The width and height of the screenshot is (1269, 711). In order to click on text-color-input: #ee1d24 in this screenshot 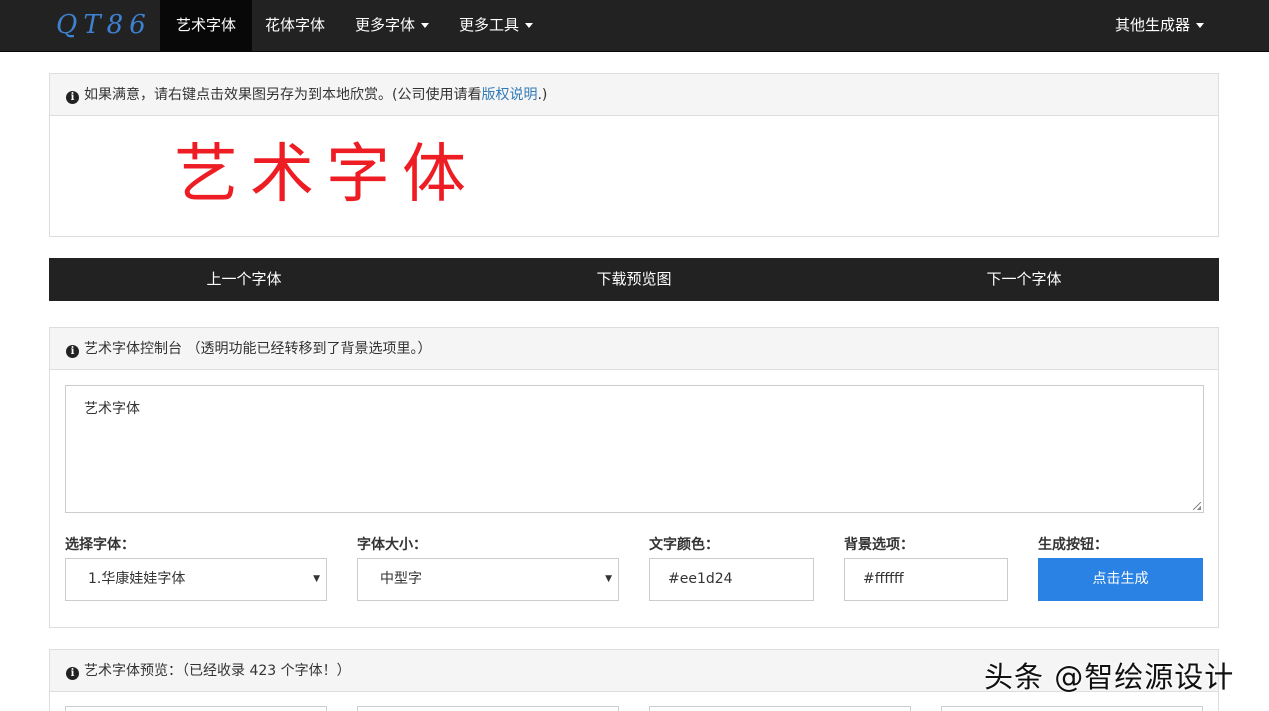, I will do `click(731, 579)`.